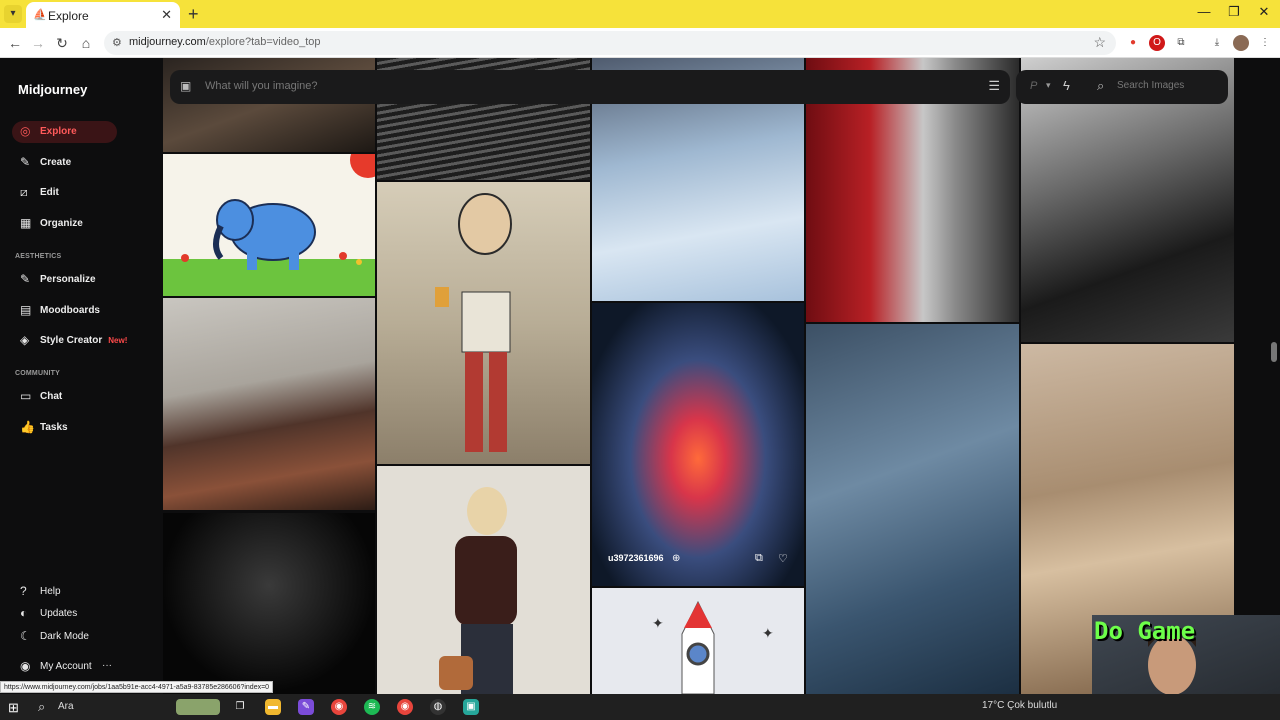 This screenshot has width=1280, height=720. What do you see at coordinates (405, 707) in the screenshot?
I see `chrome-active-icon: ◉` at bounding box center [405, 707].